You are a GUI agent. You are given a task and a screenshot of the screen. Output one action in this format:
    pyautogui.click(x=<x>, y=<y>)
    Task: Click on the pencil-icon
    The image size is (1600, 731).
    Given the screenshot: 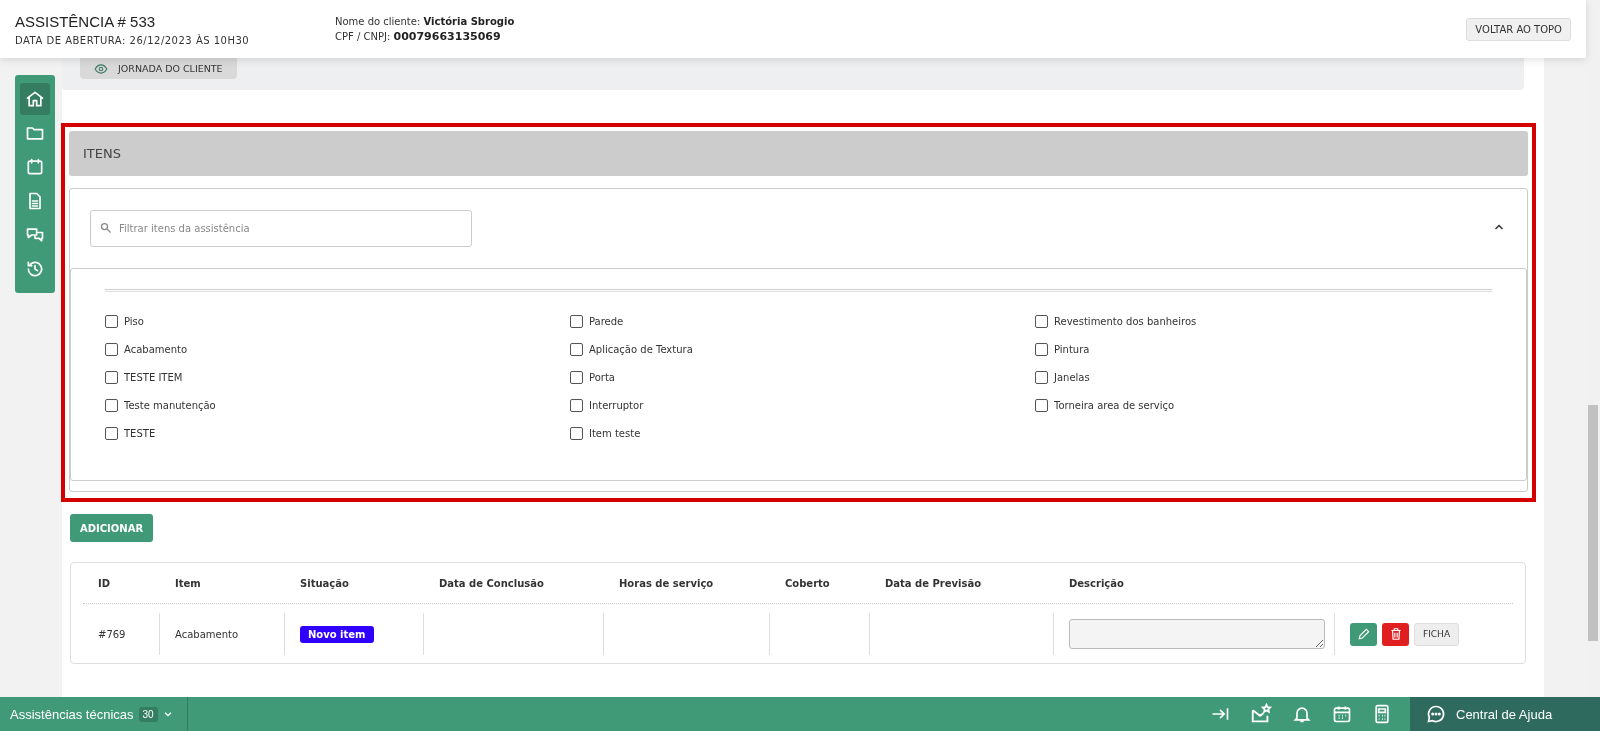 What is the action you would take?
    pyautogui.click(x=1363, y=634)
    